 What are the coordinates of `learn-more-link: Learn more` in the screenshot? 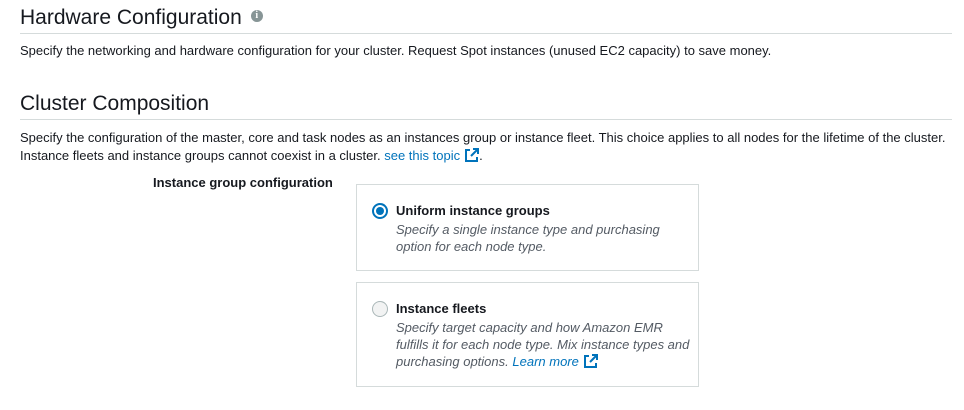 It's located at (555, 361).